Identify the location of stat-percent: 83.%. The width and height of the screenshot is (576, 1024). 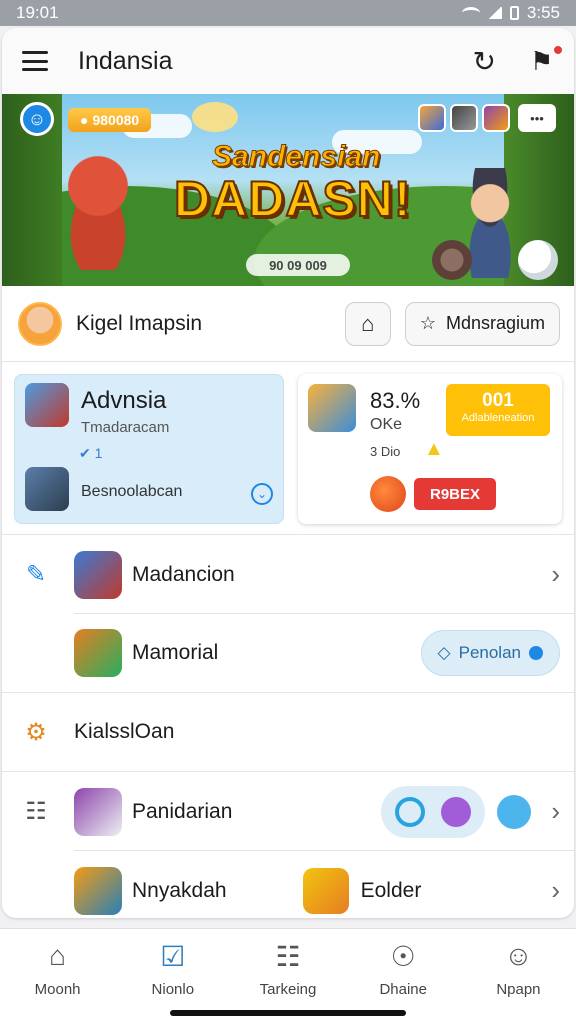
(395, 400).